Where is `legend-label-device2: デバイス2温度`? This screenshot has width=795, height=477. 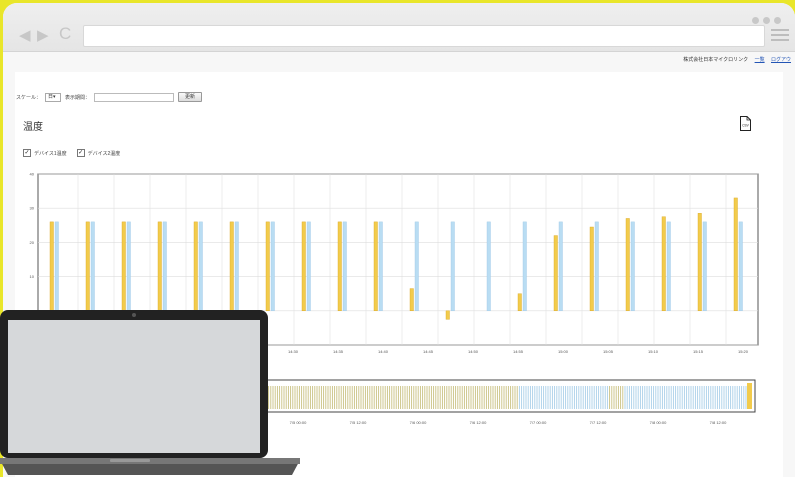 legend-label-device2: デバイス2温度 is located at coordinates (104, 153).